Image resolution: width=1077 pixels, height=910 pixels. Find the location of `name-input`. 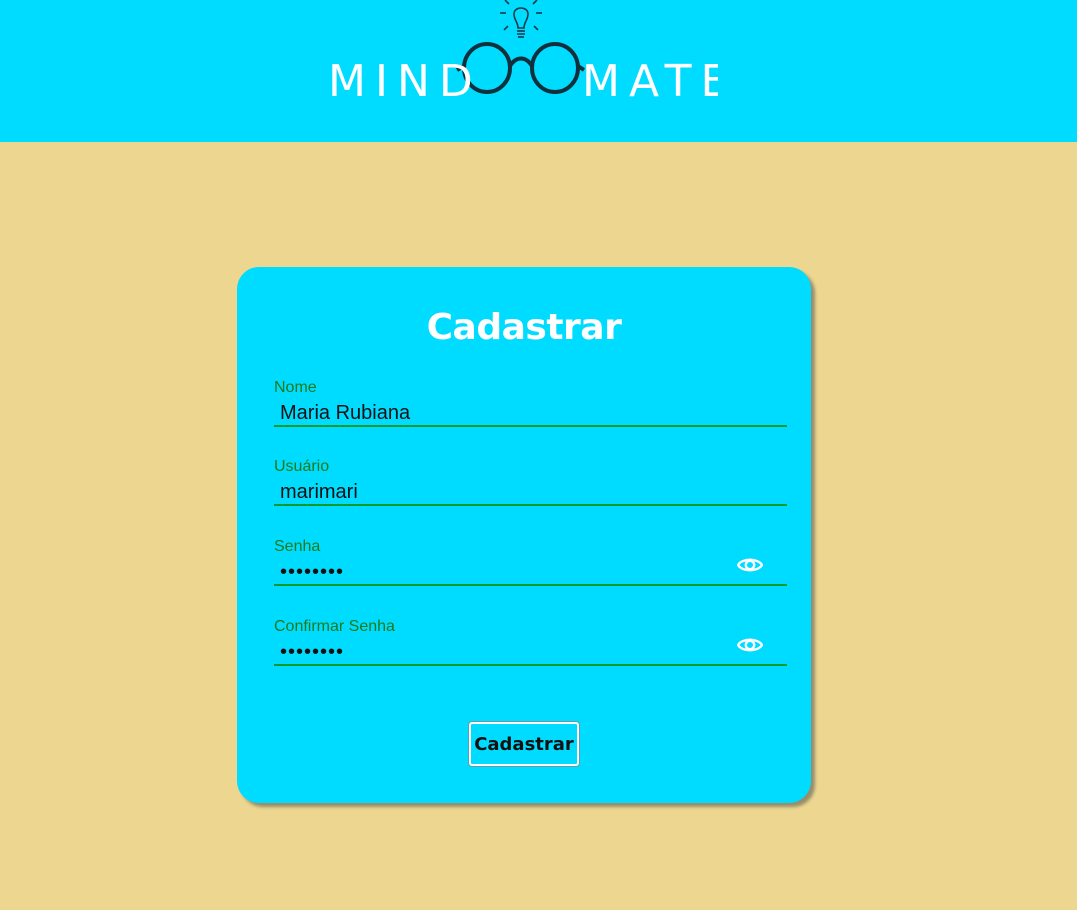

name-input is located at coordinates (500, 413).